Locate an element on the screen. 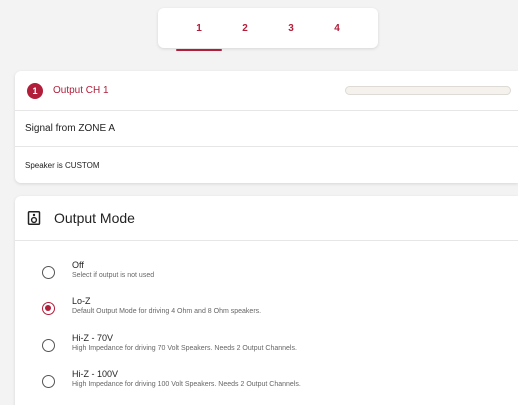  radio-lo-z is located at coordinates (48, 308).